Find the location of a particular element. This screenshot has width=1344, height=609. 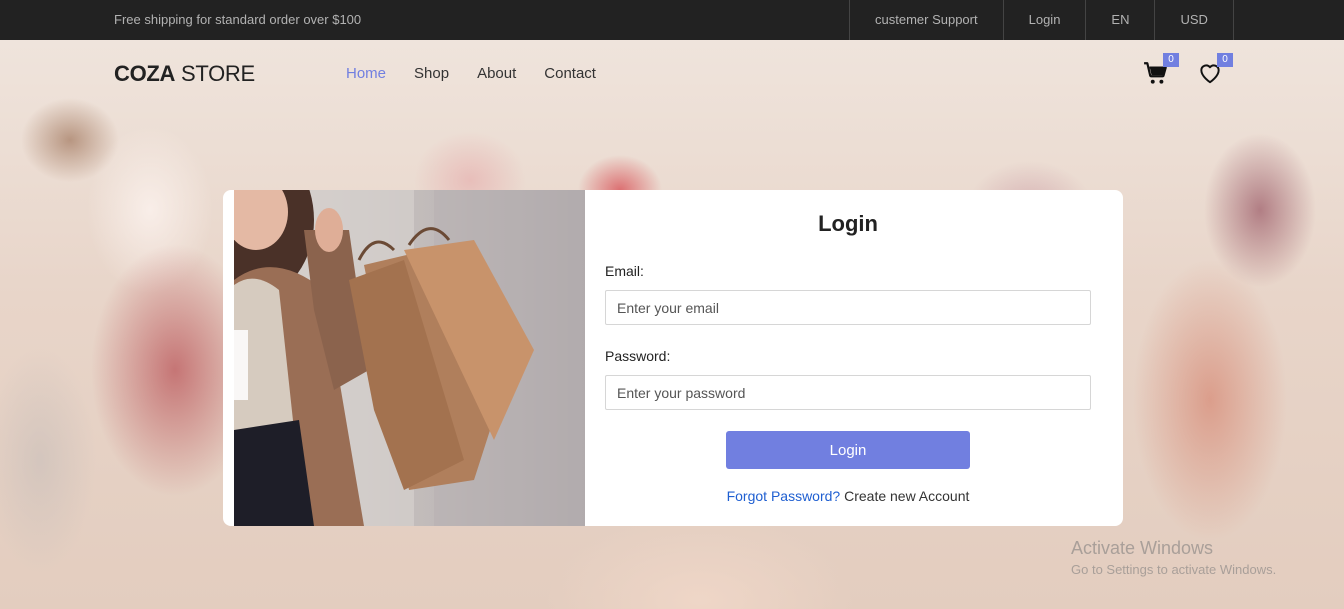

currency-link: USD is located at coordinates (1194, 20).